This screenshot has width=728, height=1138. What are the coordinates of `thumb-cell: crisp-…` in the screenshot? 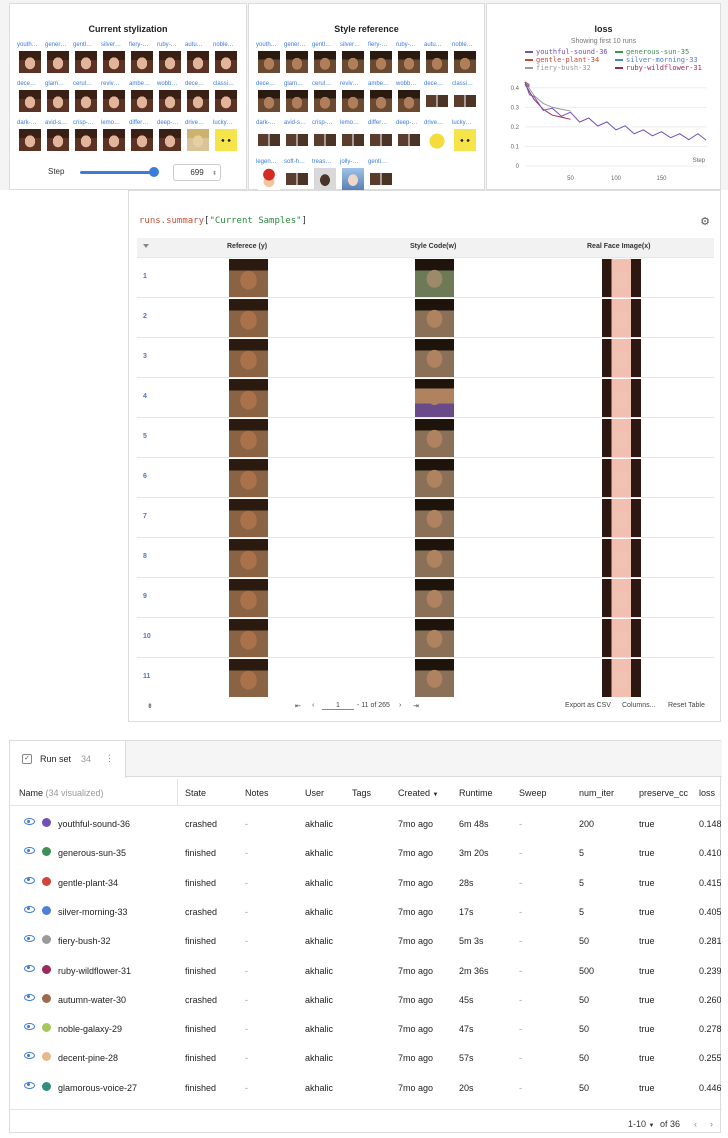 It's located at (325, 137).